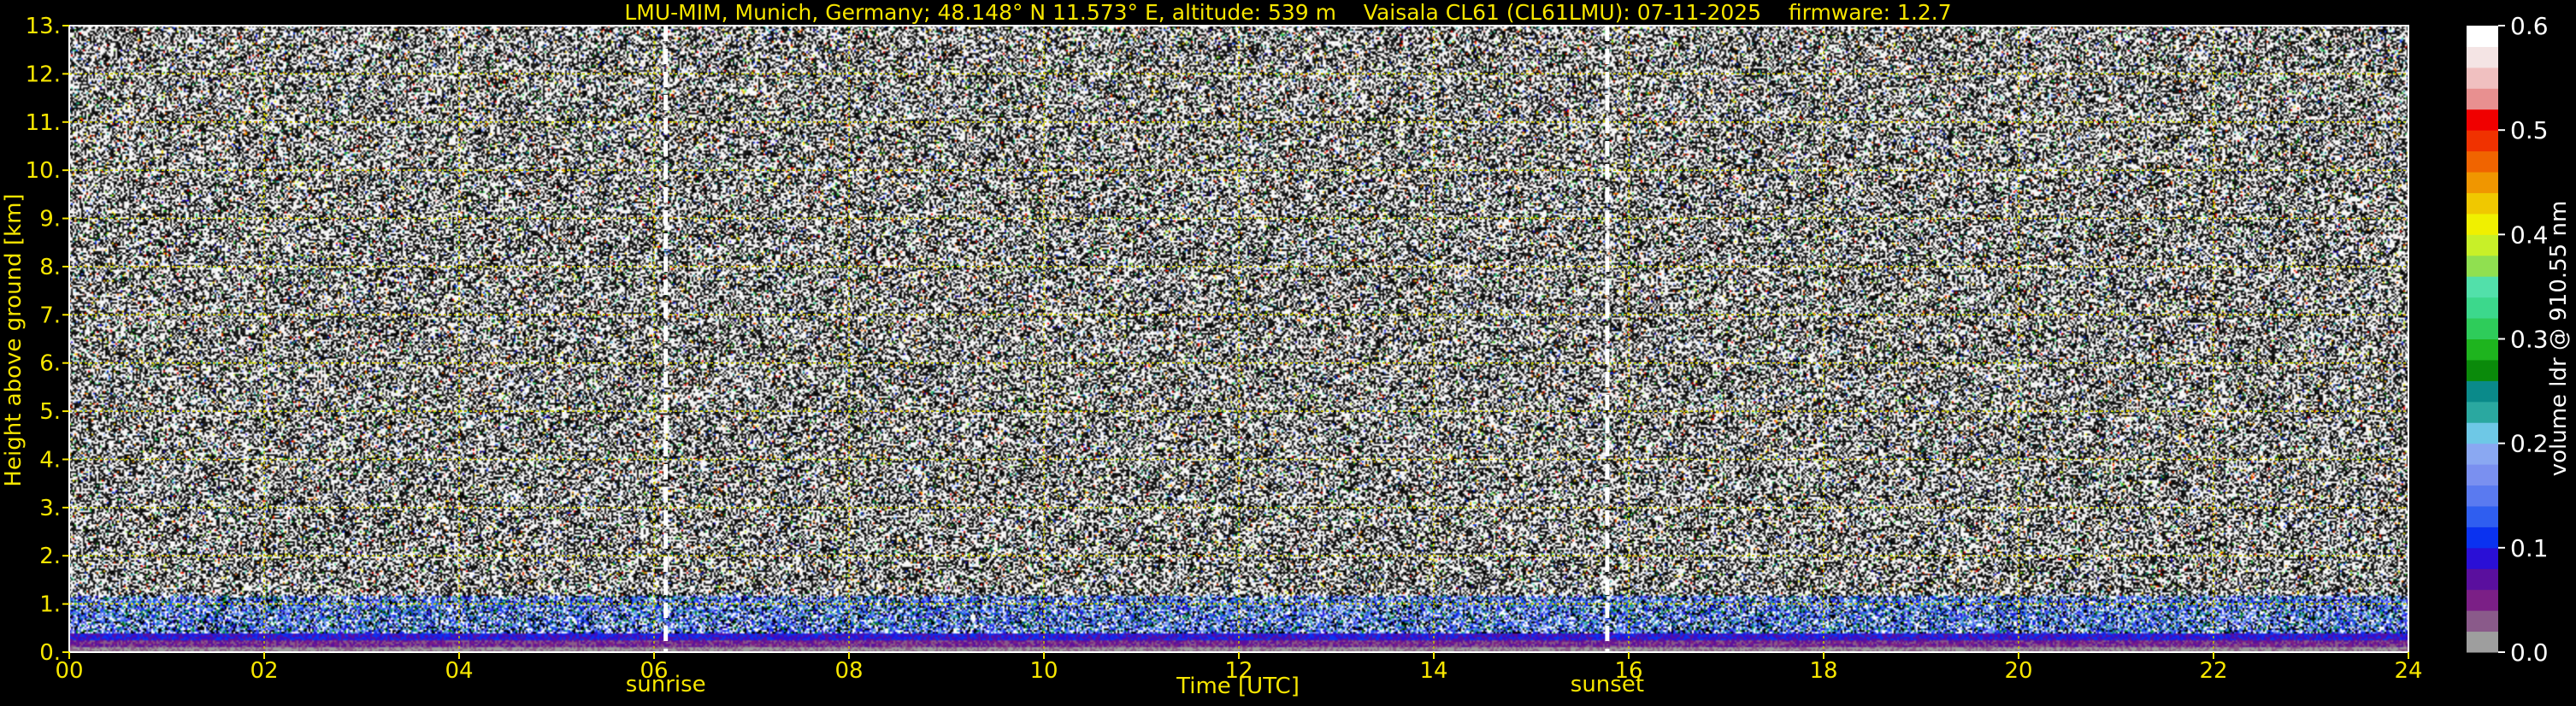  What do you see at coordinates (50, 556) in the screenshot?
I see `y-tick-label-2: 2.` at bounding box center [50, 556].